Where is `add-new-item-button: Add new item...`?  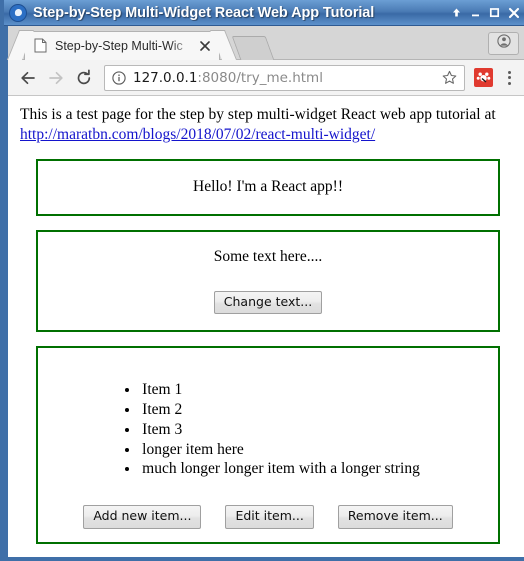 add-new-item-button: Add new item... is located at coordinates (142, 517).